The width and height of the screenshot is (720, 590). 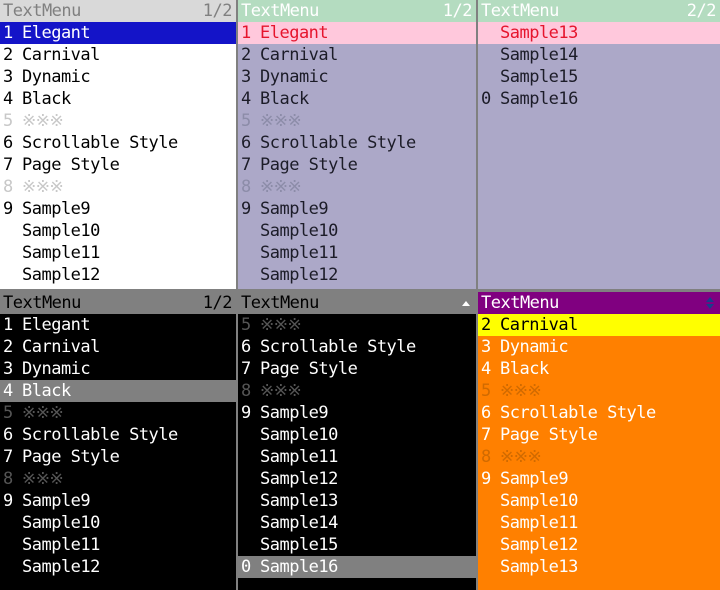 What do you see at coordinates (217, 303) in the screenshot?
I see `page-indicator: 1/2` at bounding box center [217, 303].